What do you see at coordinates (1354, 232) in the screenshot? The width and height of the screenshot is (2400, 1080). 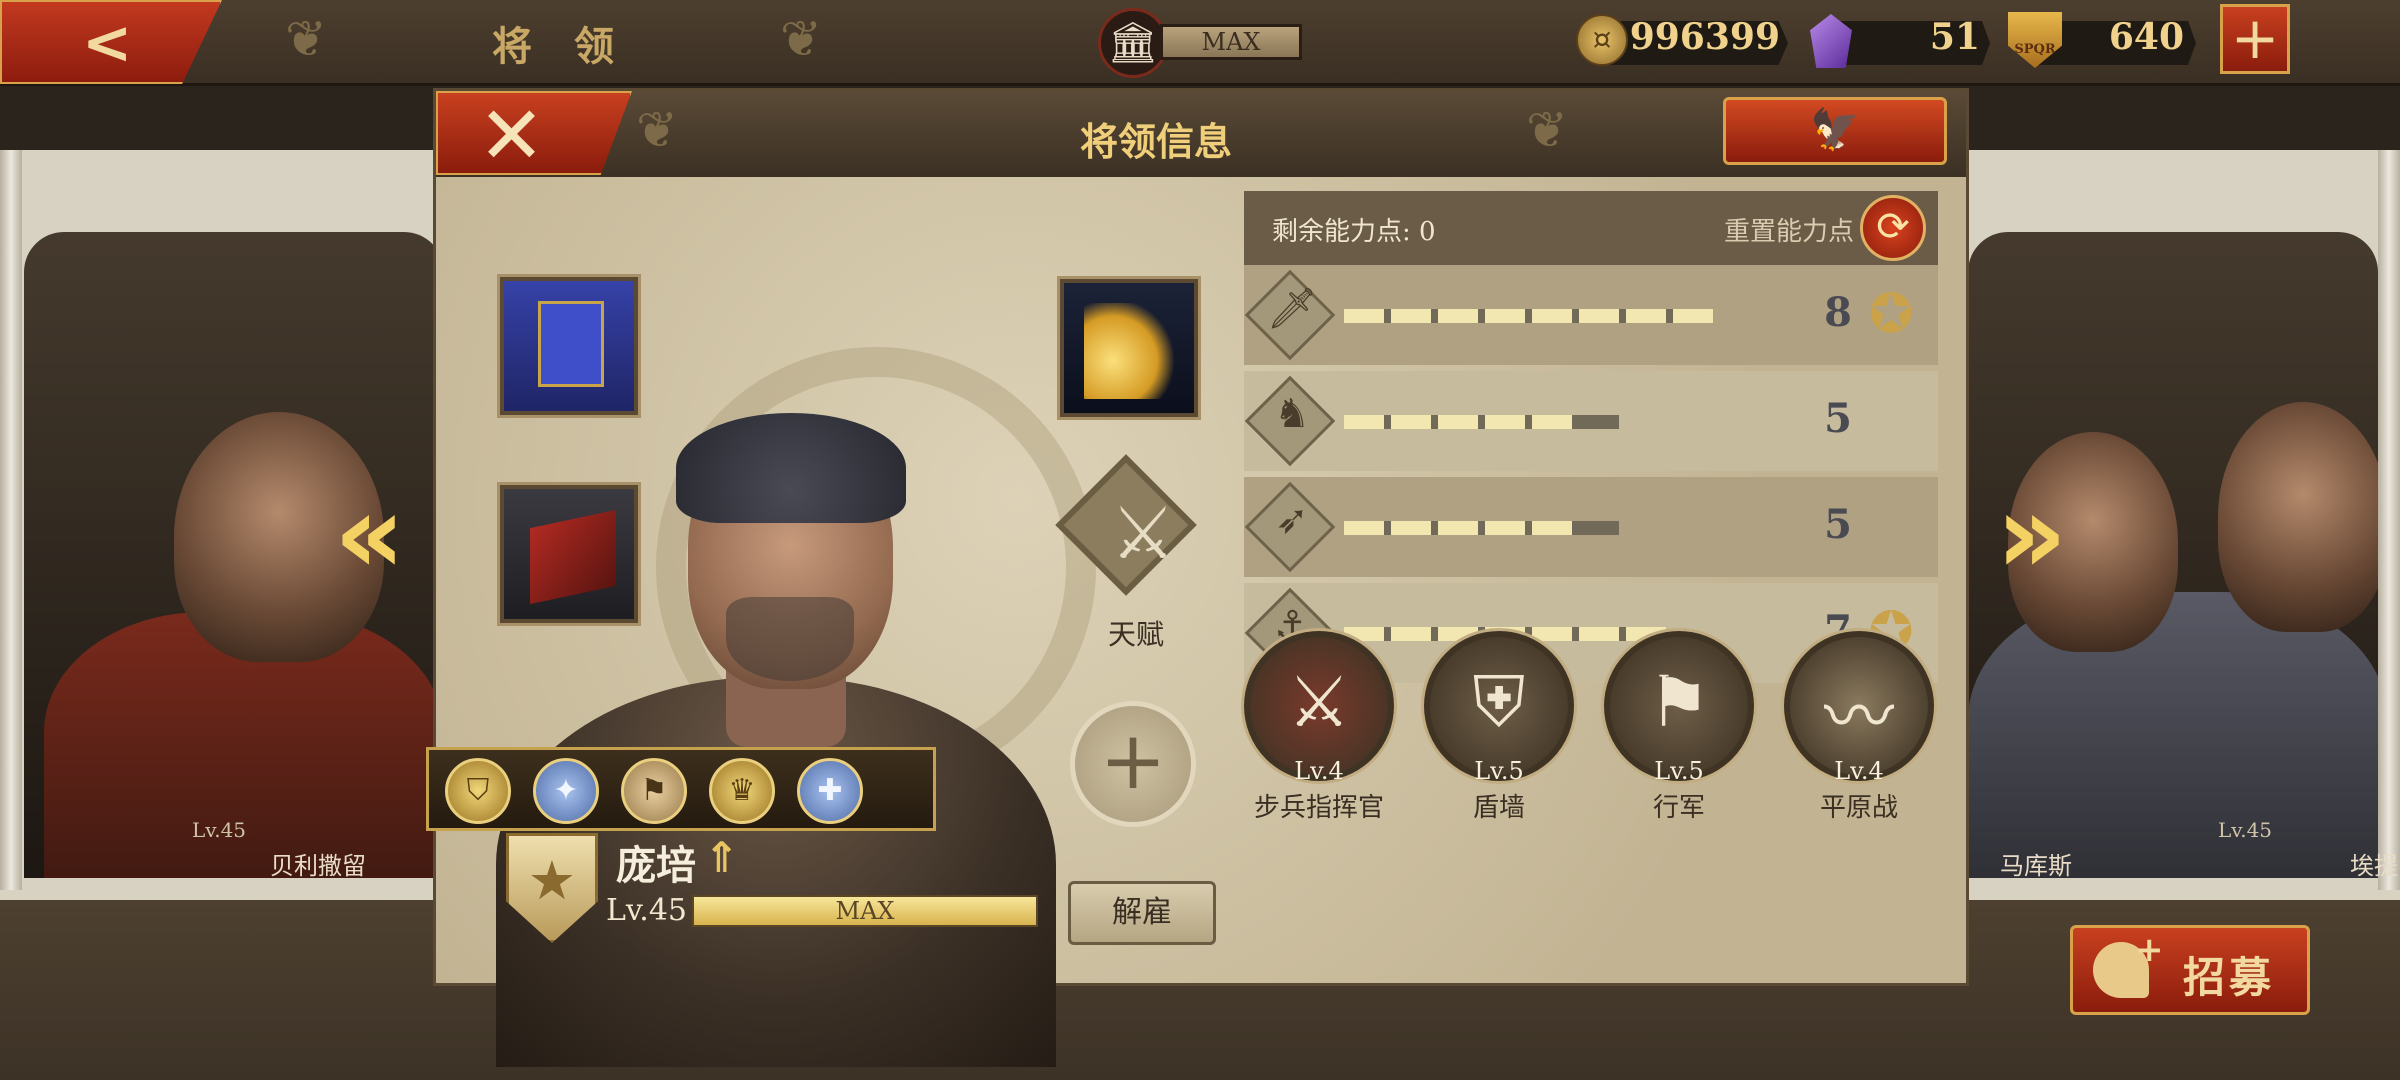 I see `remaining-points-label: 剩余能力点: 0` at bounding box center [1354, 232].